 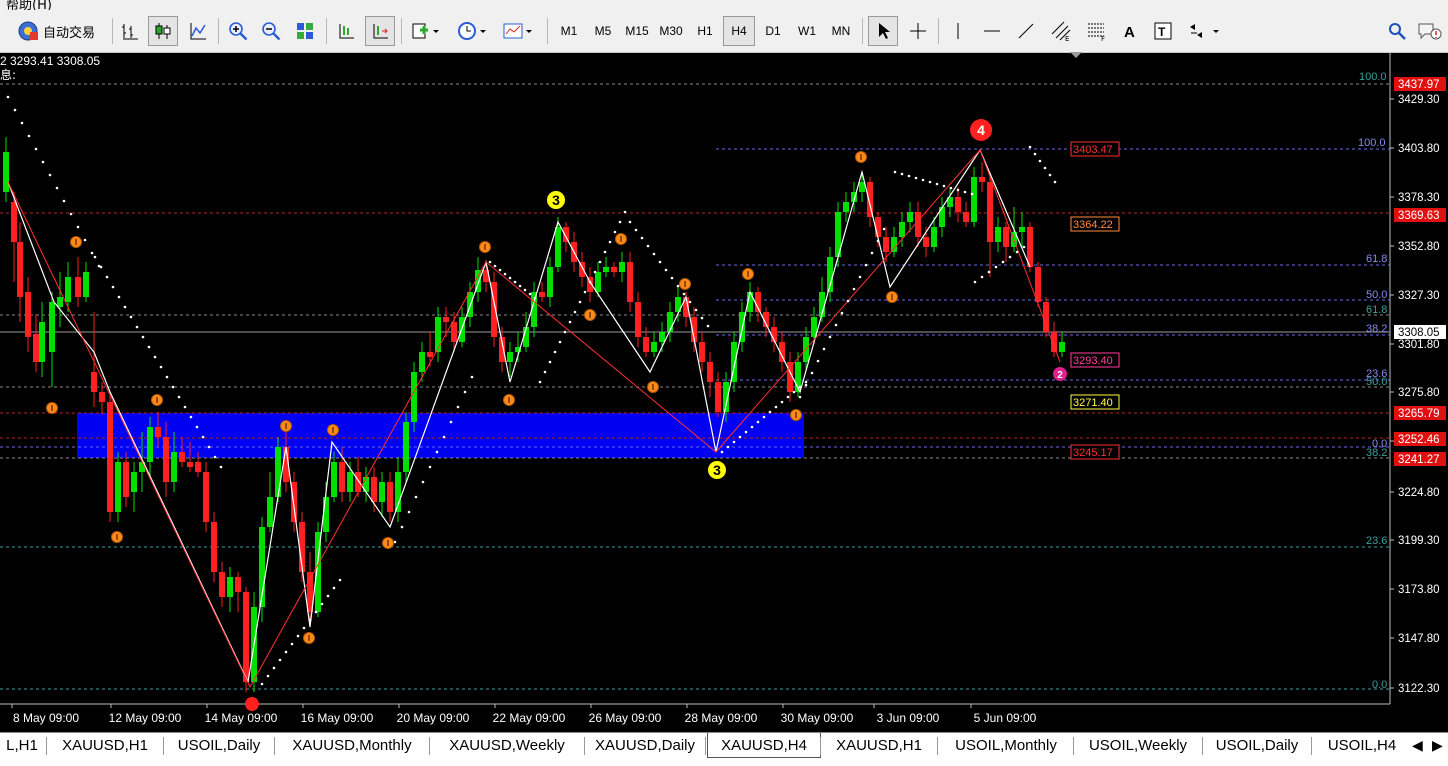 I want to click on horizontal-line-button, so click(x=992, y=31).